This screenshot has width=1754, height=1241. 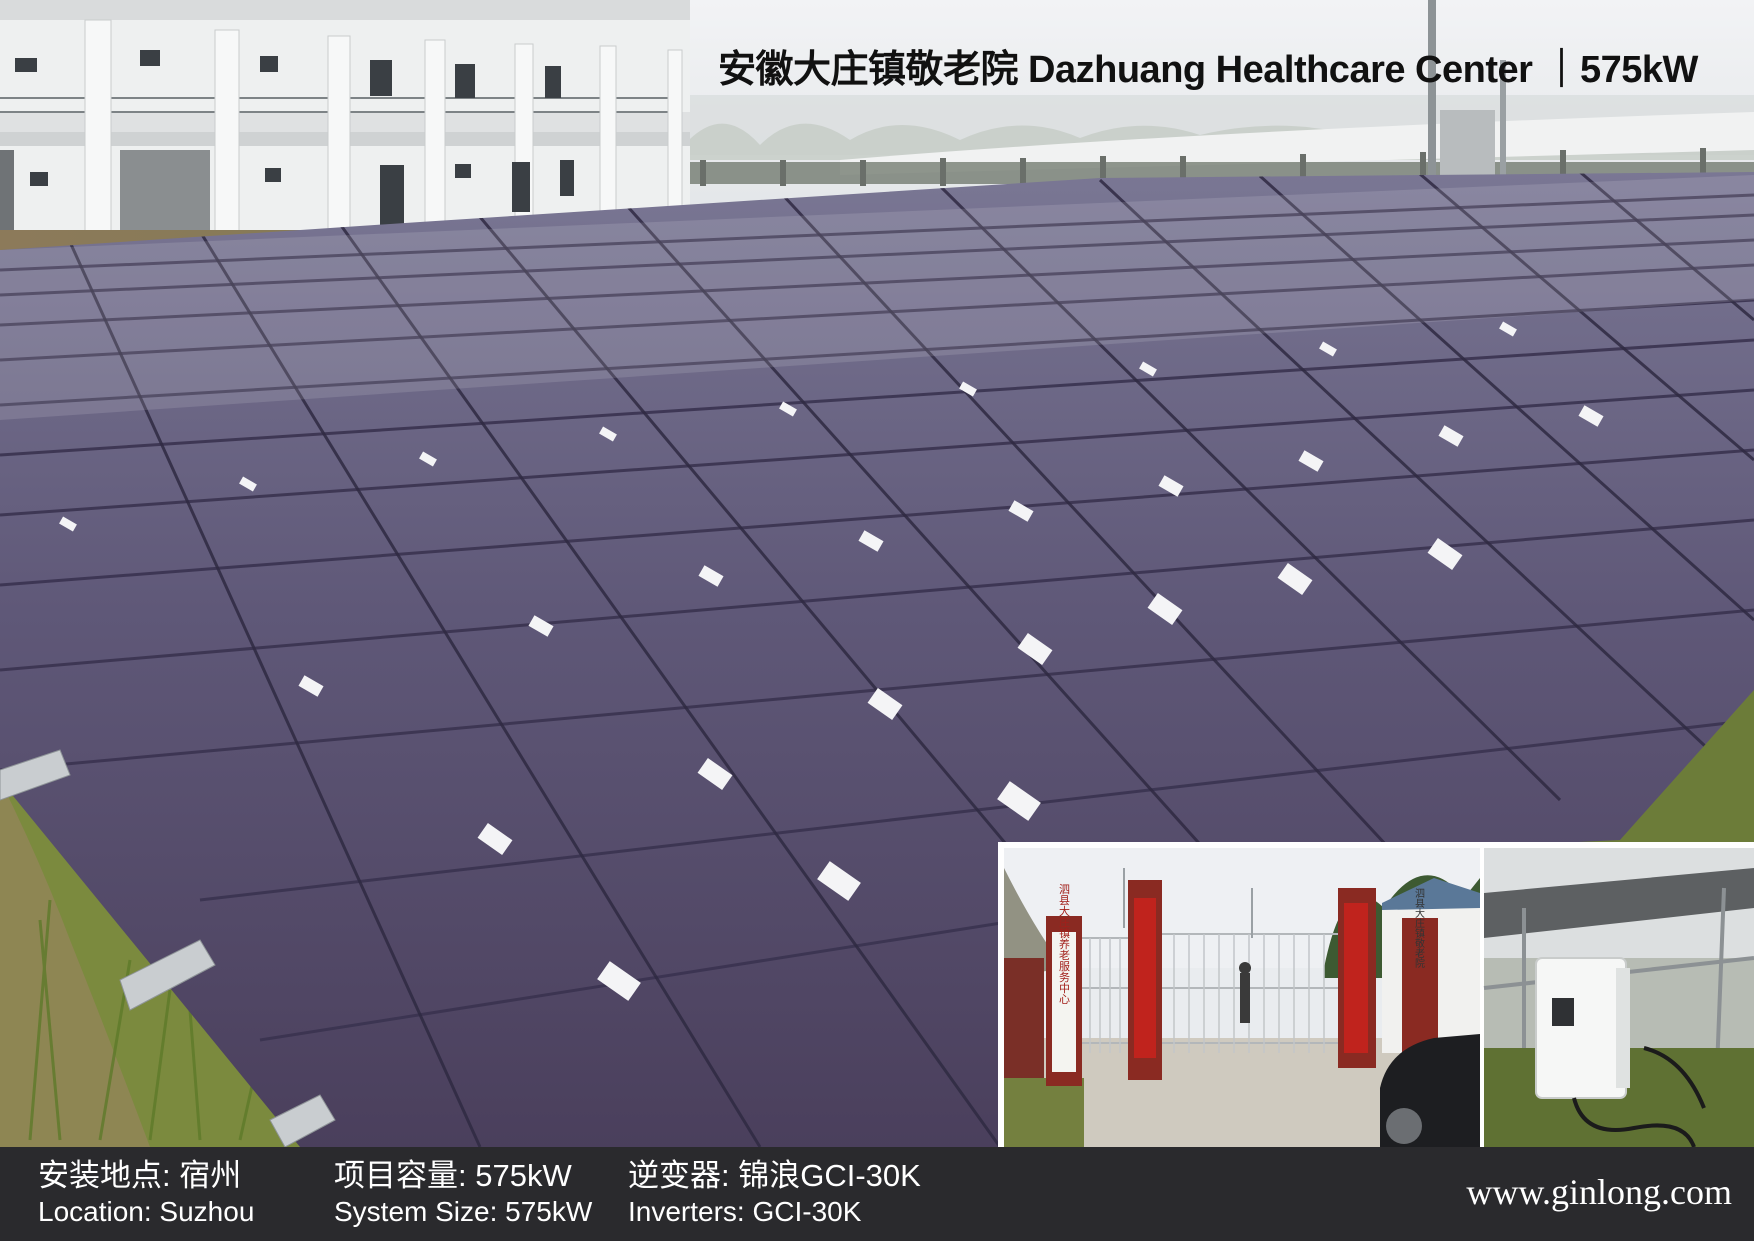 What do you see at coordinates (1242, 997) in the screenshot?
I see `gate-photo: 泗县大庄镇养老服务中心 泗县大庄镇敬老院` at bounding box center [1242, 997].